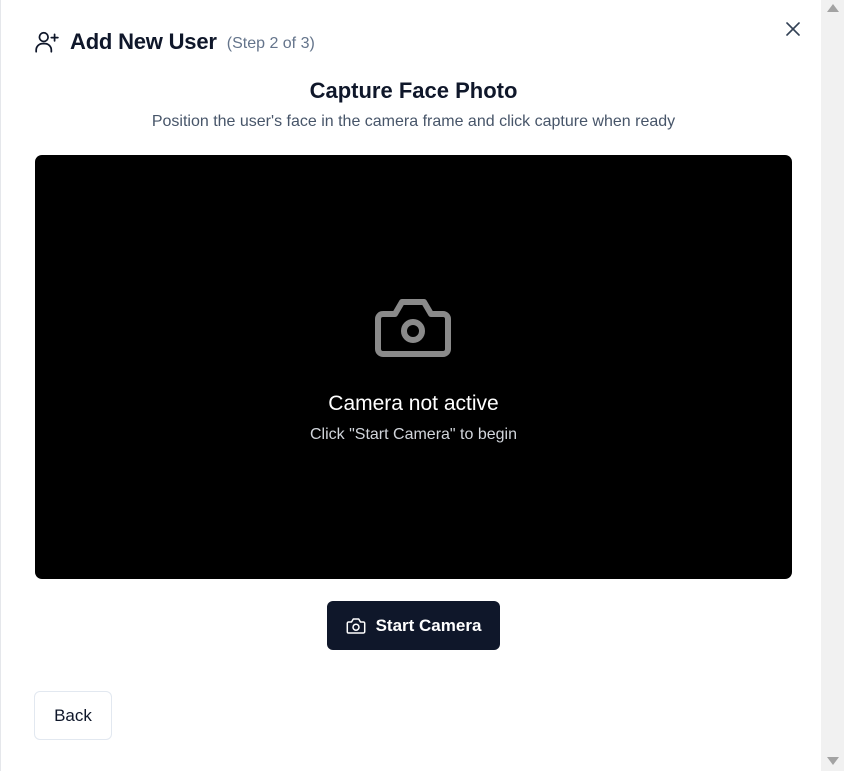  Describe the element at coordinates (270, 43) in the screenshot. I see `step-indicator: (Step 2 of 3)` at that location.